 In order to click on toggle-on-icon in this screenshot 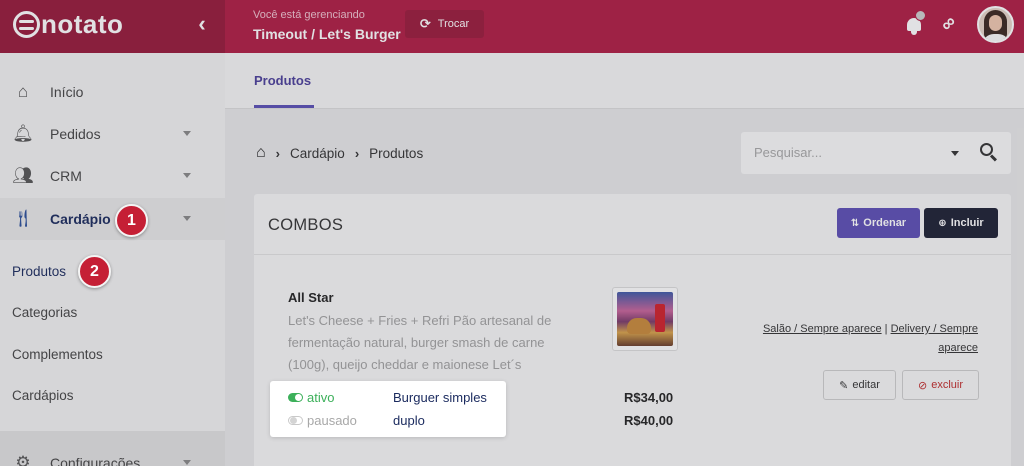, I will do `click(295, 397)`.